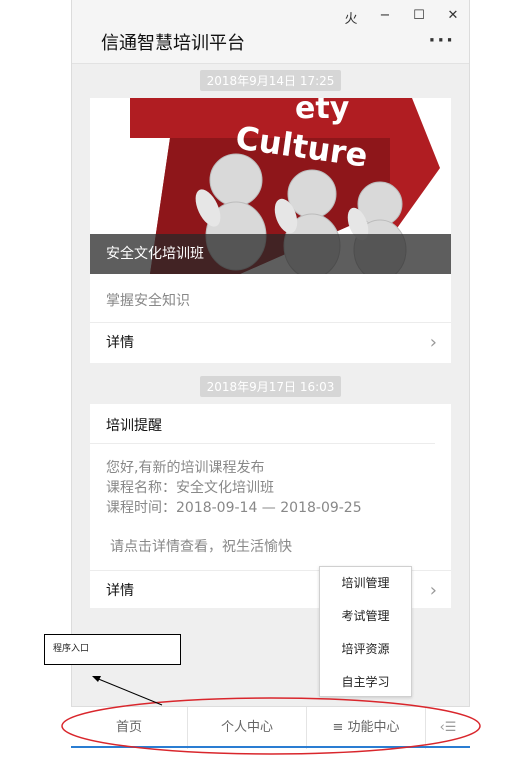 The width and height of the screenshot is (513, 759). What do you see at coordinates (270, 32) in the screenshot?
I see `title-bar: ⽕ − ☐ ✕ 信通智慧培训平台 ···` at bounding box center [270, 32].